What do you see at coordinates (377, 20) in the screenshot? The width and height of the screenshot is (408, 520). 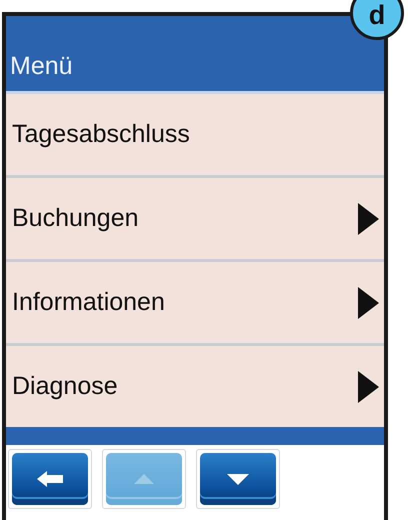 I see `step-badge: d` at bounding box center [377, 20].